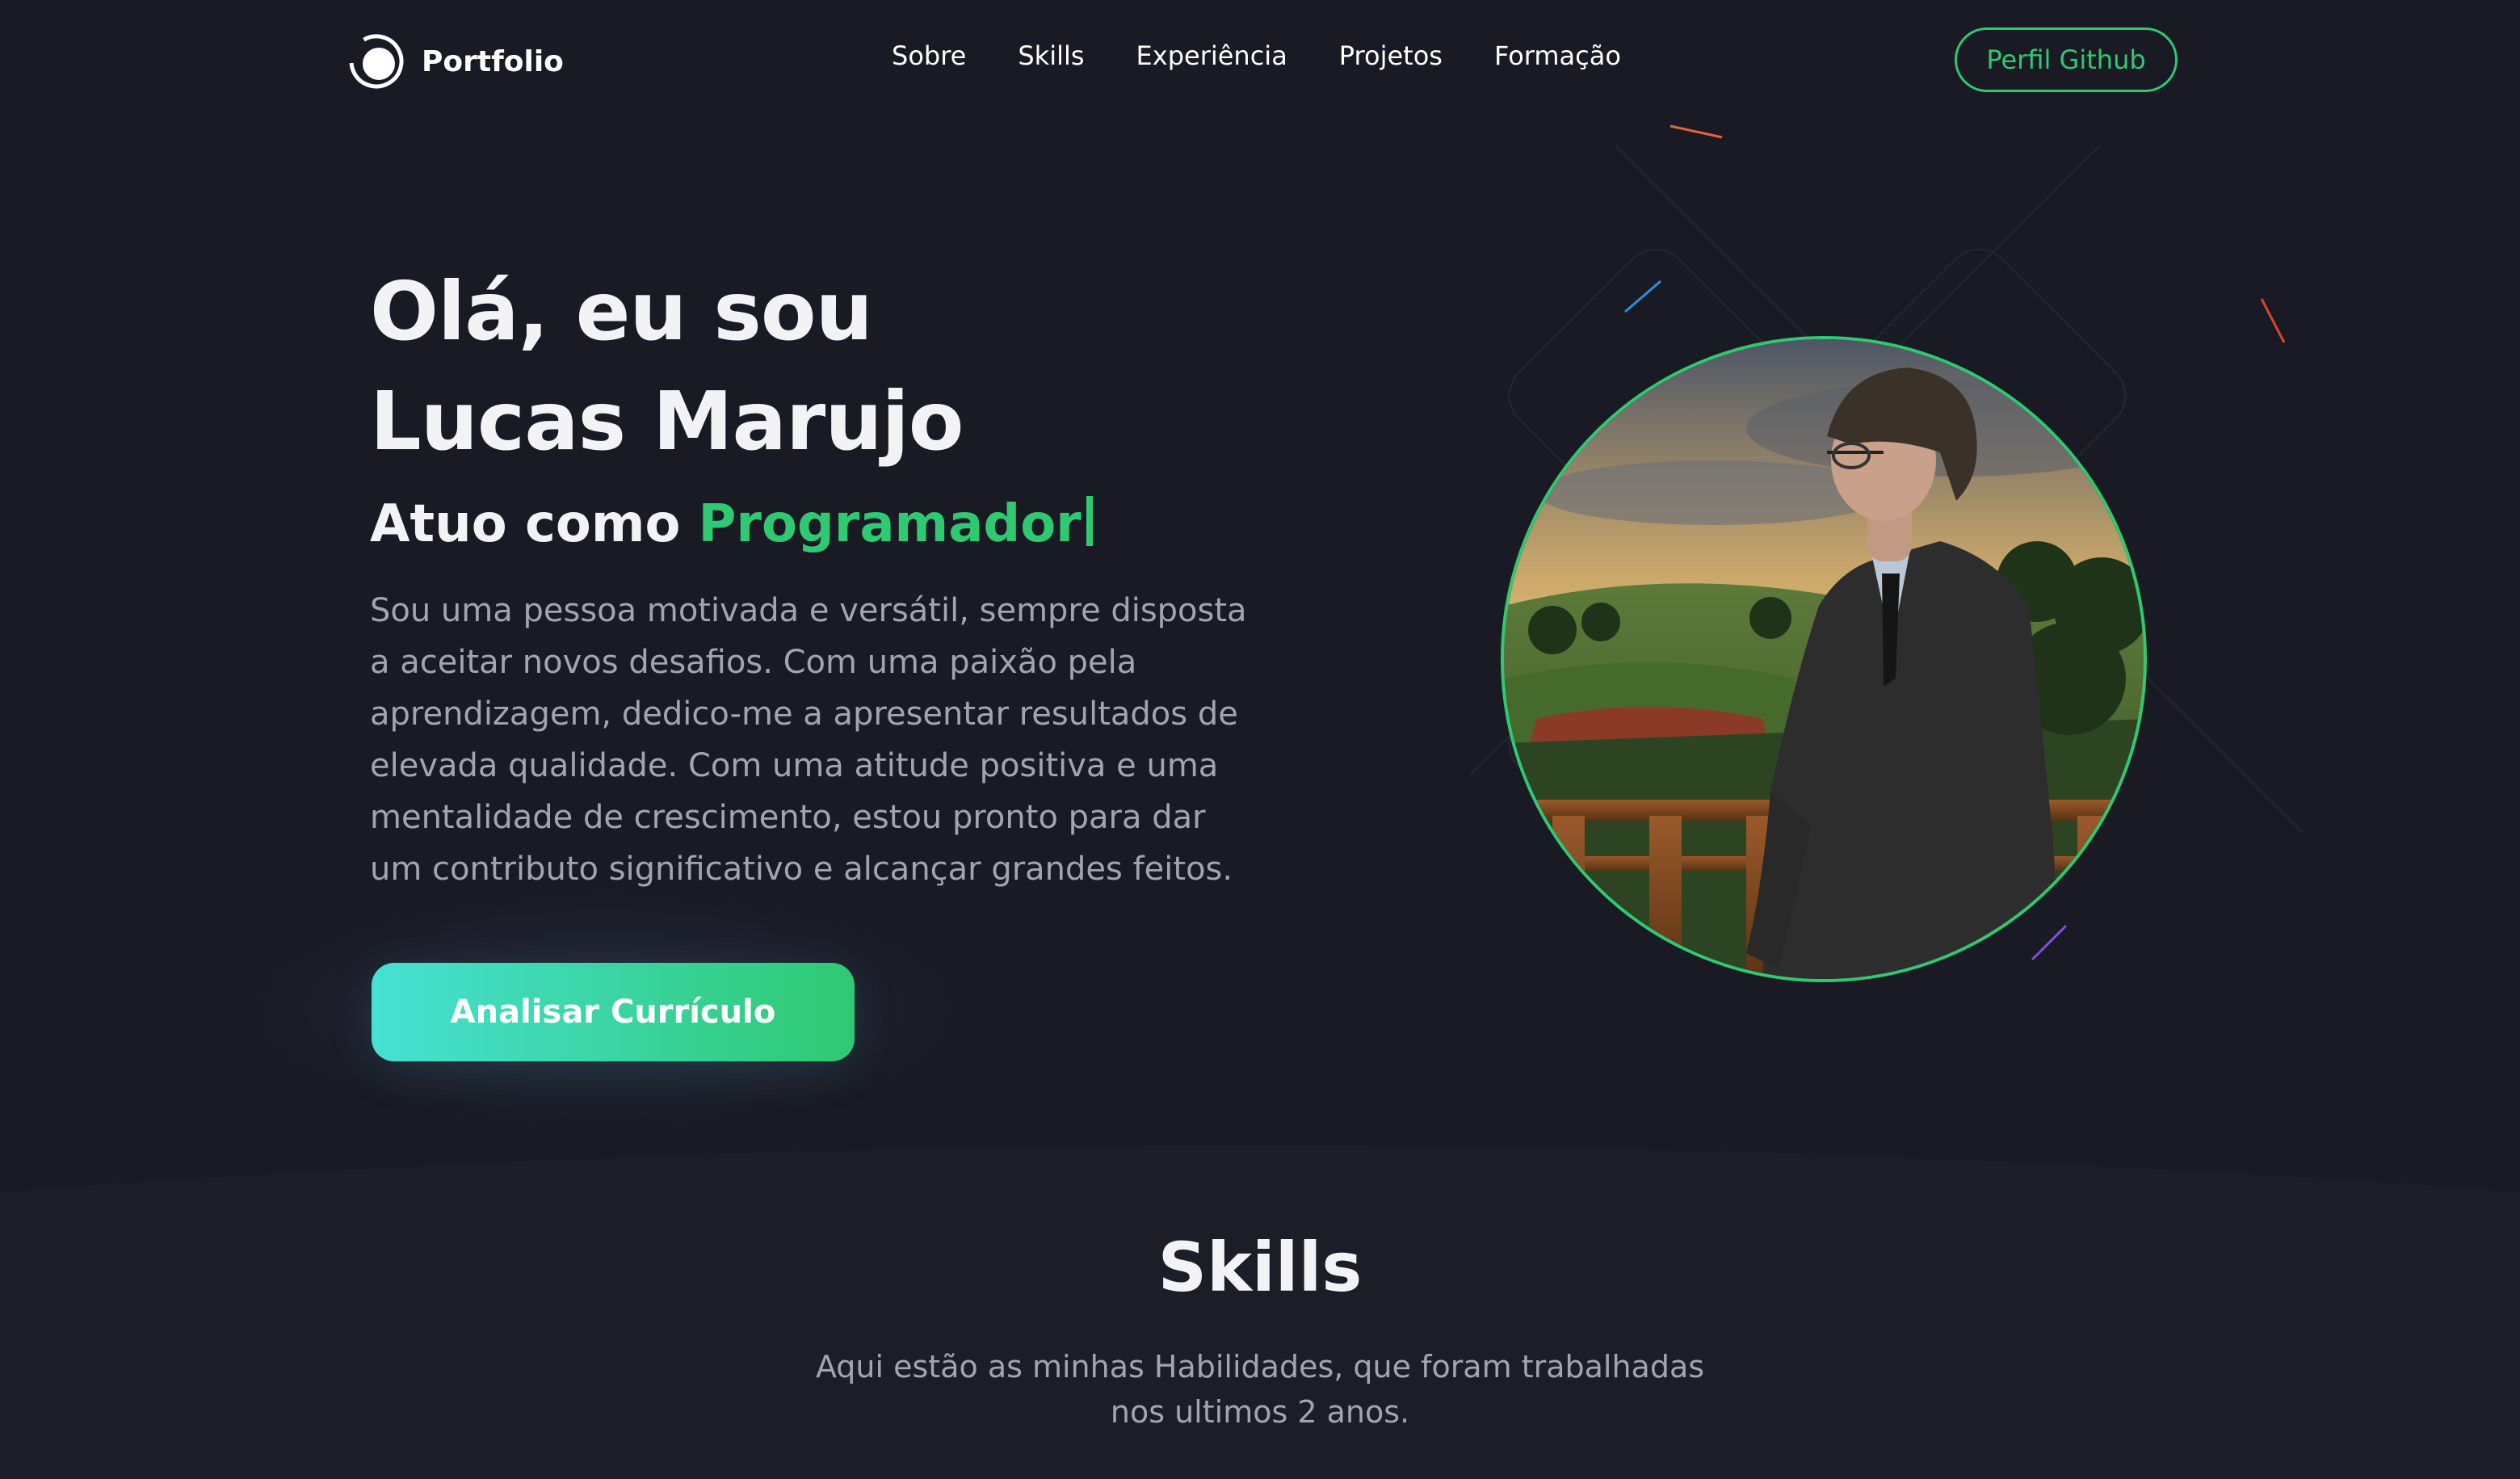 Image resolution: width=2520 pixels, height=1479 pixels. I want to click on role-typed-value: Programador, so click(890, 524).